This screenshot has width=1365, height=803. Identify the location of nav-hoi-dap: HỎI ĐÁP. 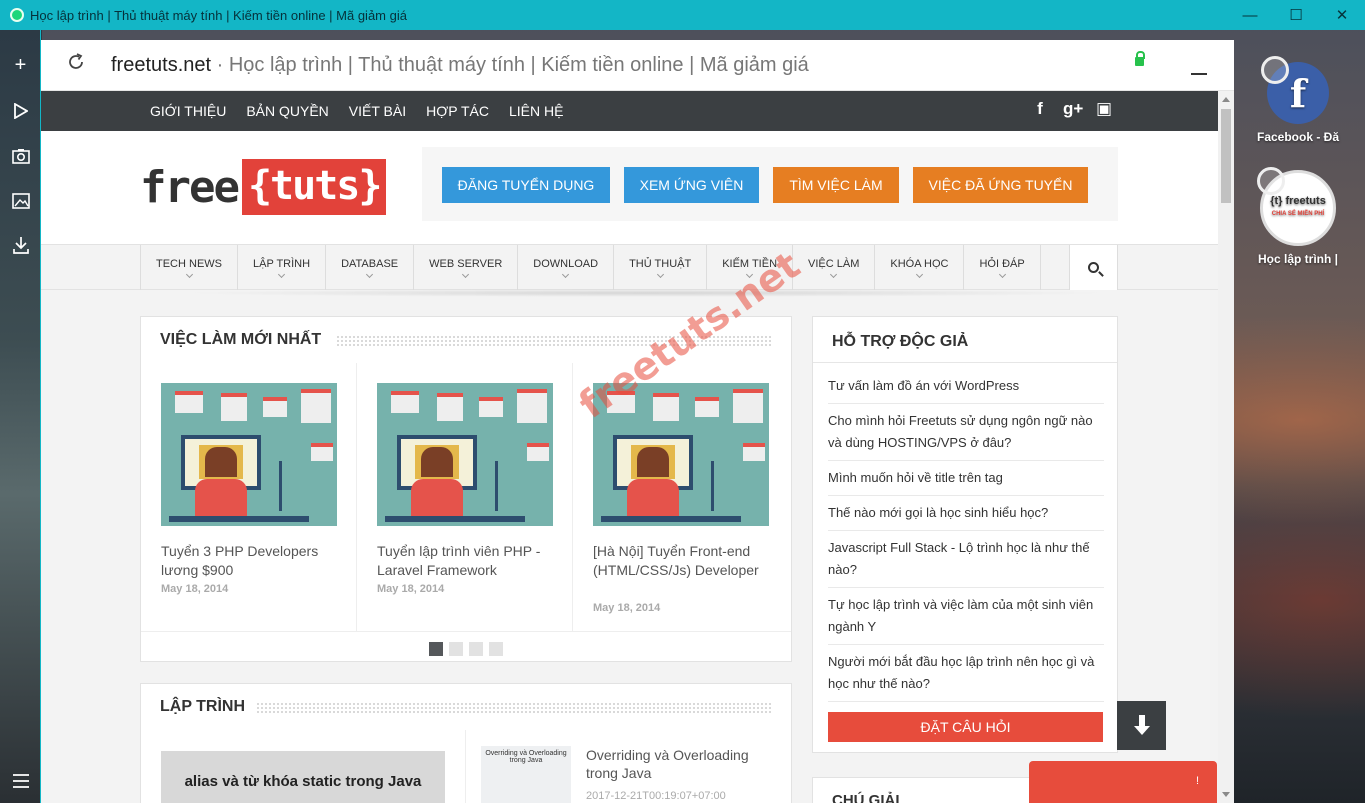
(1002, 267).